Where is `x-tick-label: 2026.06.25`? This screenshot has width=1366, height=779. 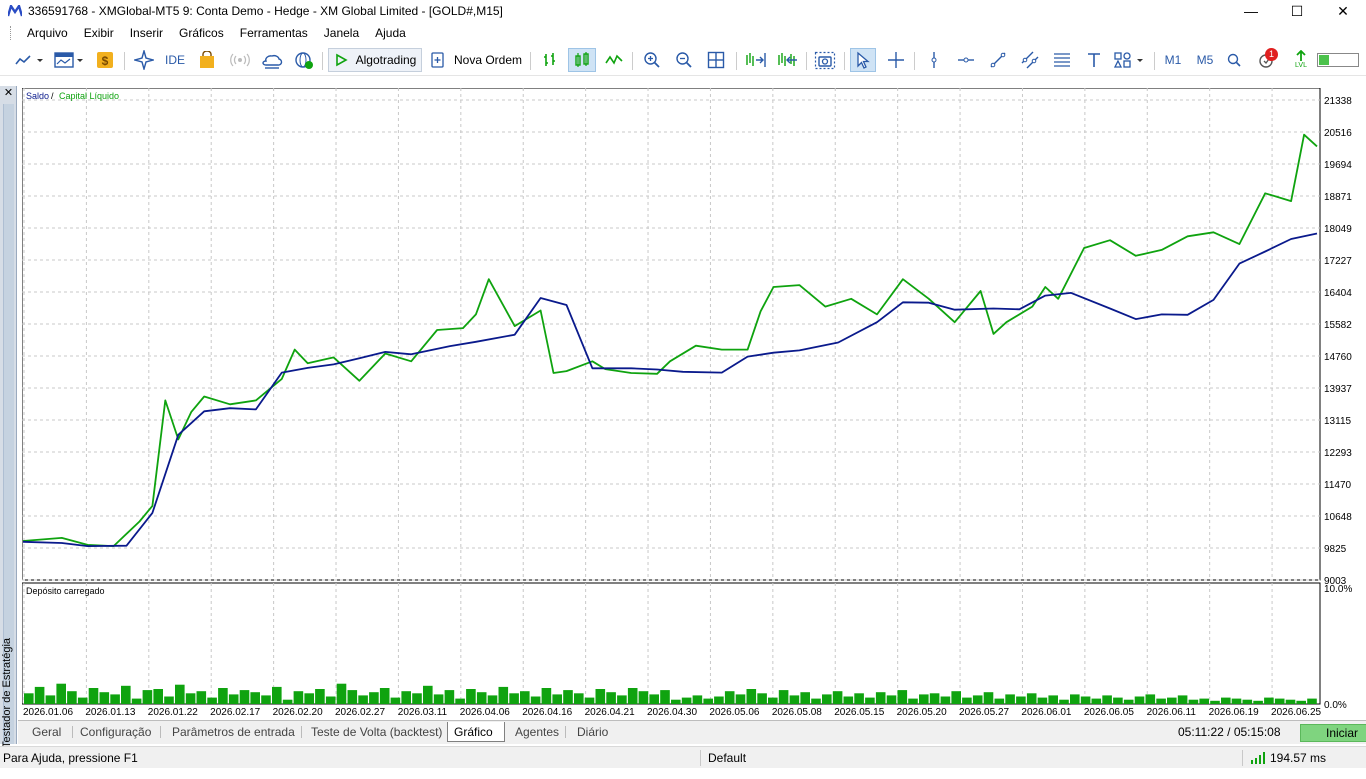 x-tick-label: 2026.06.25 is located at coordinates (1296, 712).